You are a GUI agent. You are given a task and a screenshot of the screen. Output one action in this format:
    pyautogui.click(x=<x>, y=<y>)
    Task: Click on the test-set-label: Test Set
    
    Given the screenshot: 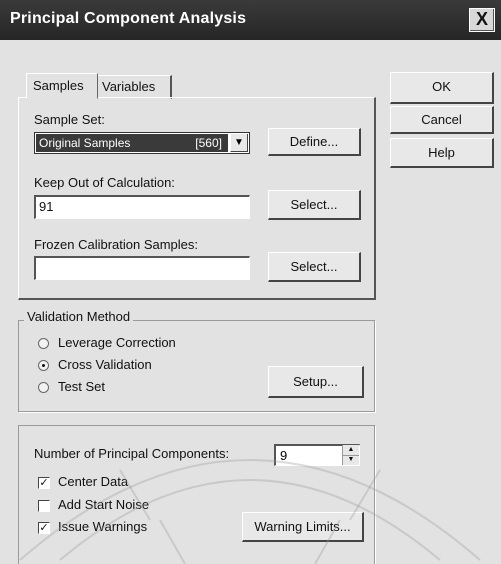 What is the action you would take?
    pyautogui.click(x=81, y=386)
    